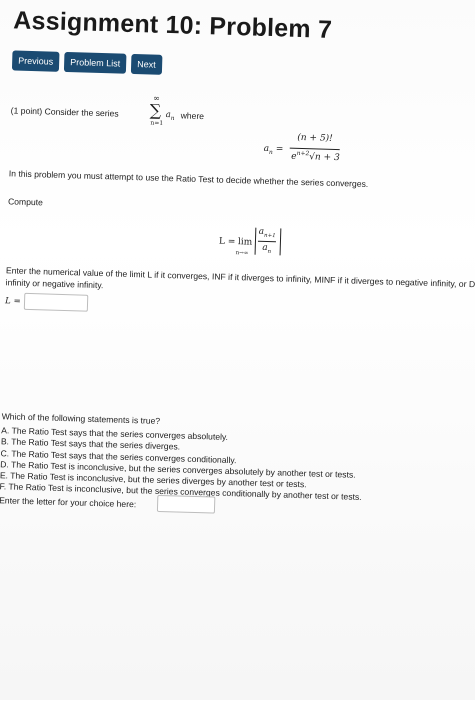 This screenshot has height=717, width=475. Describe the element at coordinates (267, 233) in the screenshot. I see `ratio-numerator: an+1` at that location.